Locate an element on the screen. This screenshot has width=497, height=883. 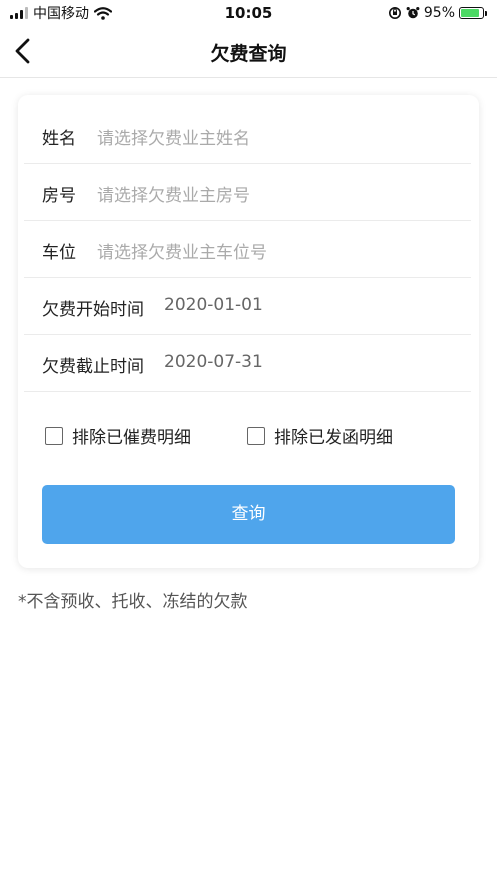
end-date-value: 2020-07-31 is located at coordinates (213, 362).